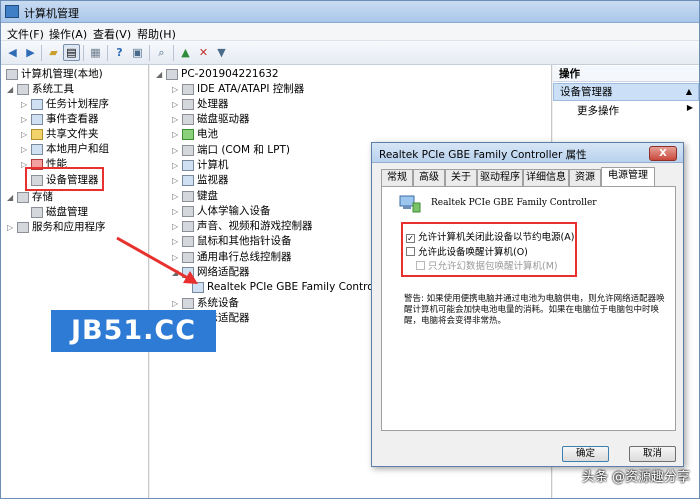  What do you see at coordinates (232, 257) in the screenshot?
I see `device-category: ▷ 通用串行总线控制器` at bounding box center [232, 257].